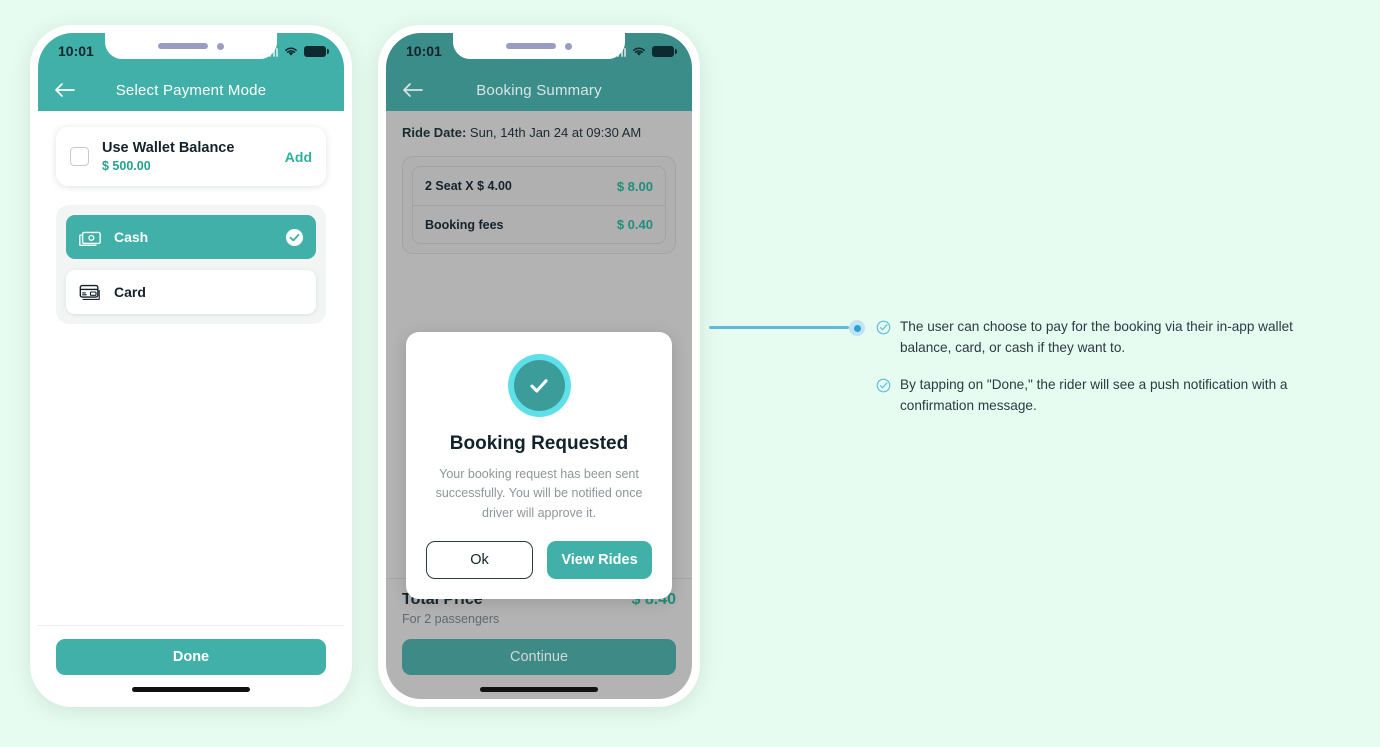 The height and width of the screenshot is (747, 1380). What do you see at coordinates (434, 132) in the screenshot?
I see `ride-date-label: Ride Date:` at bounding box center [434, 132].